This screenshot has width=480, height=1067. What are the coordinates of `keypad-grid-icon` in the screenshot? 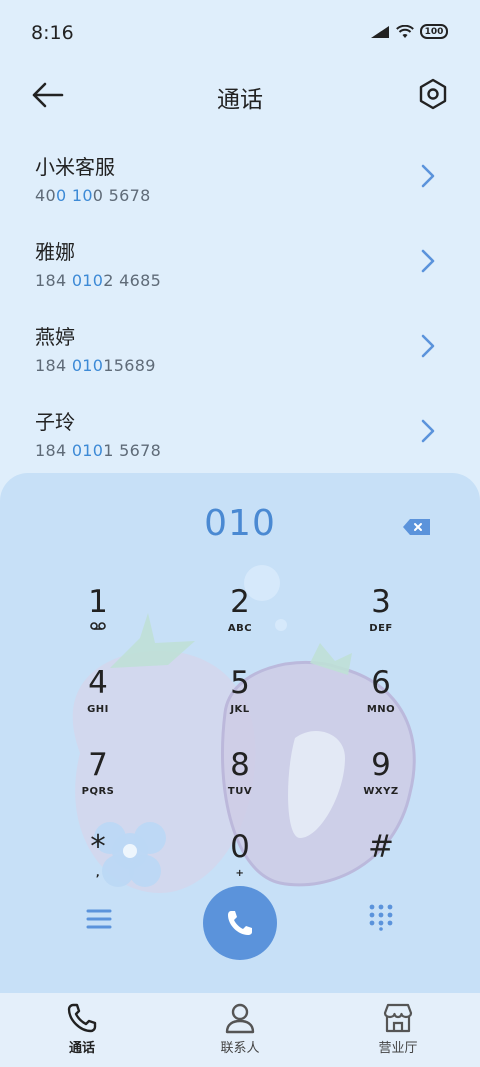 It's located at (381, 917).